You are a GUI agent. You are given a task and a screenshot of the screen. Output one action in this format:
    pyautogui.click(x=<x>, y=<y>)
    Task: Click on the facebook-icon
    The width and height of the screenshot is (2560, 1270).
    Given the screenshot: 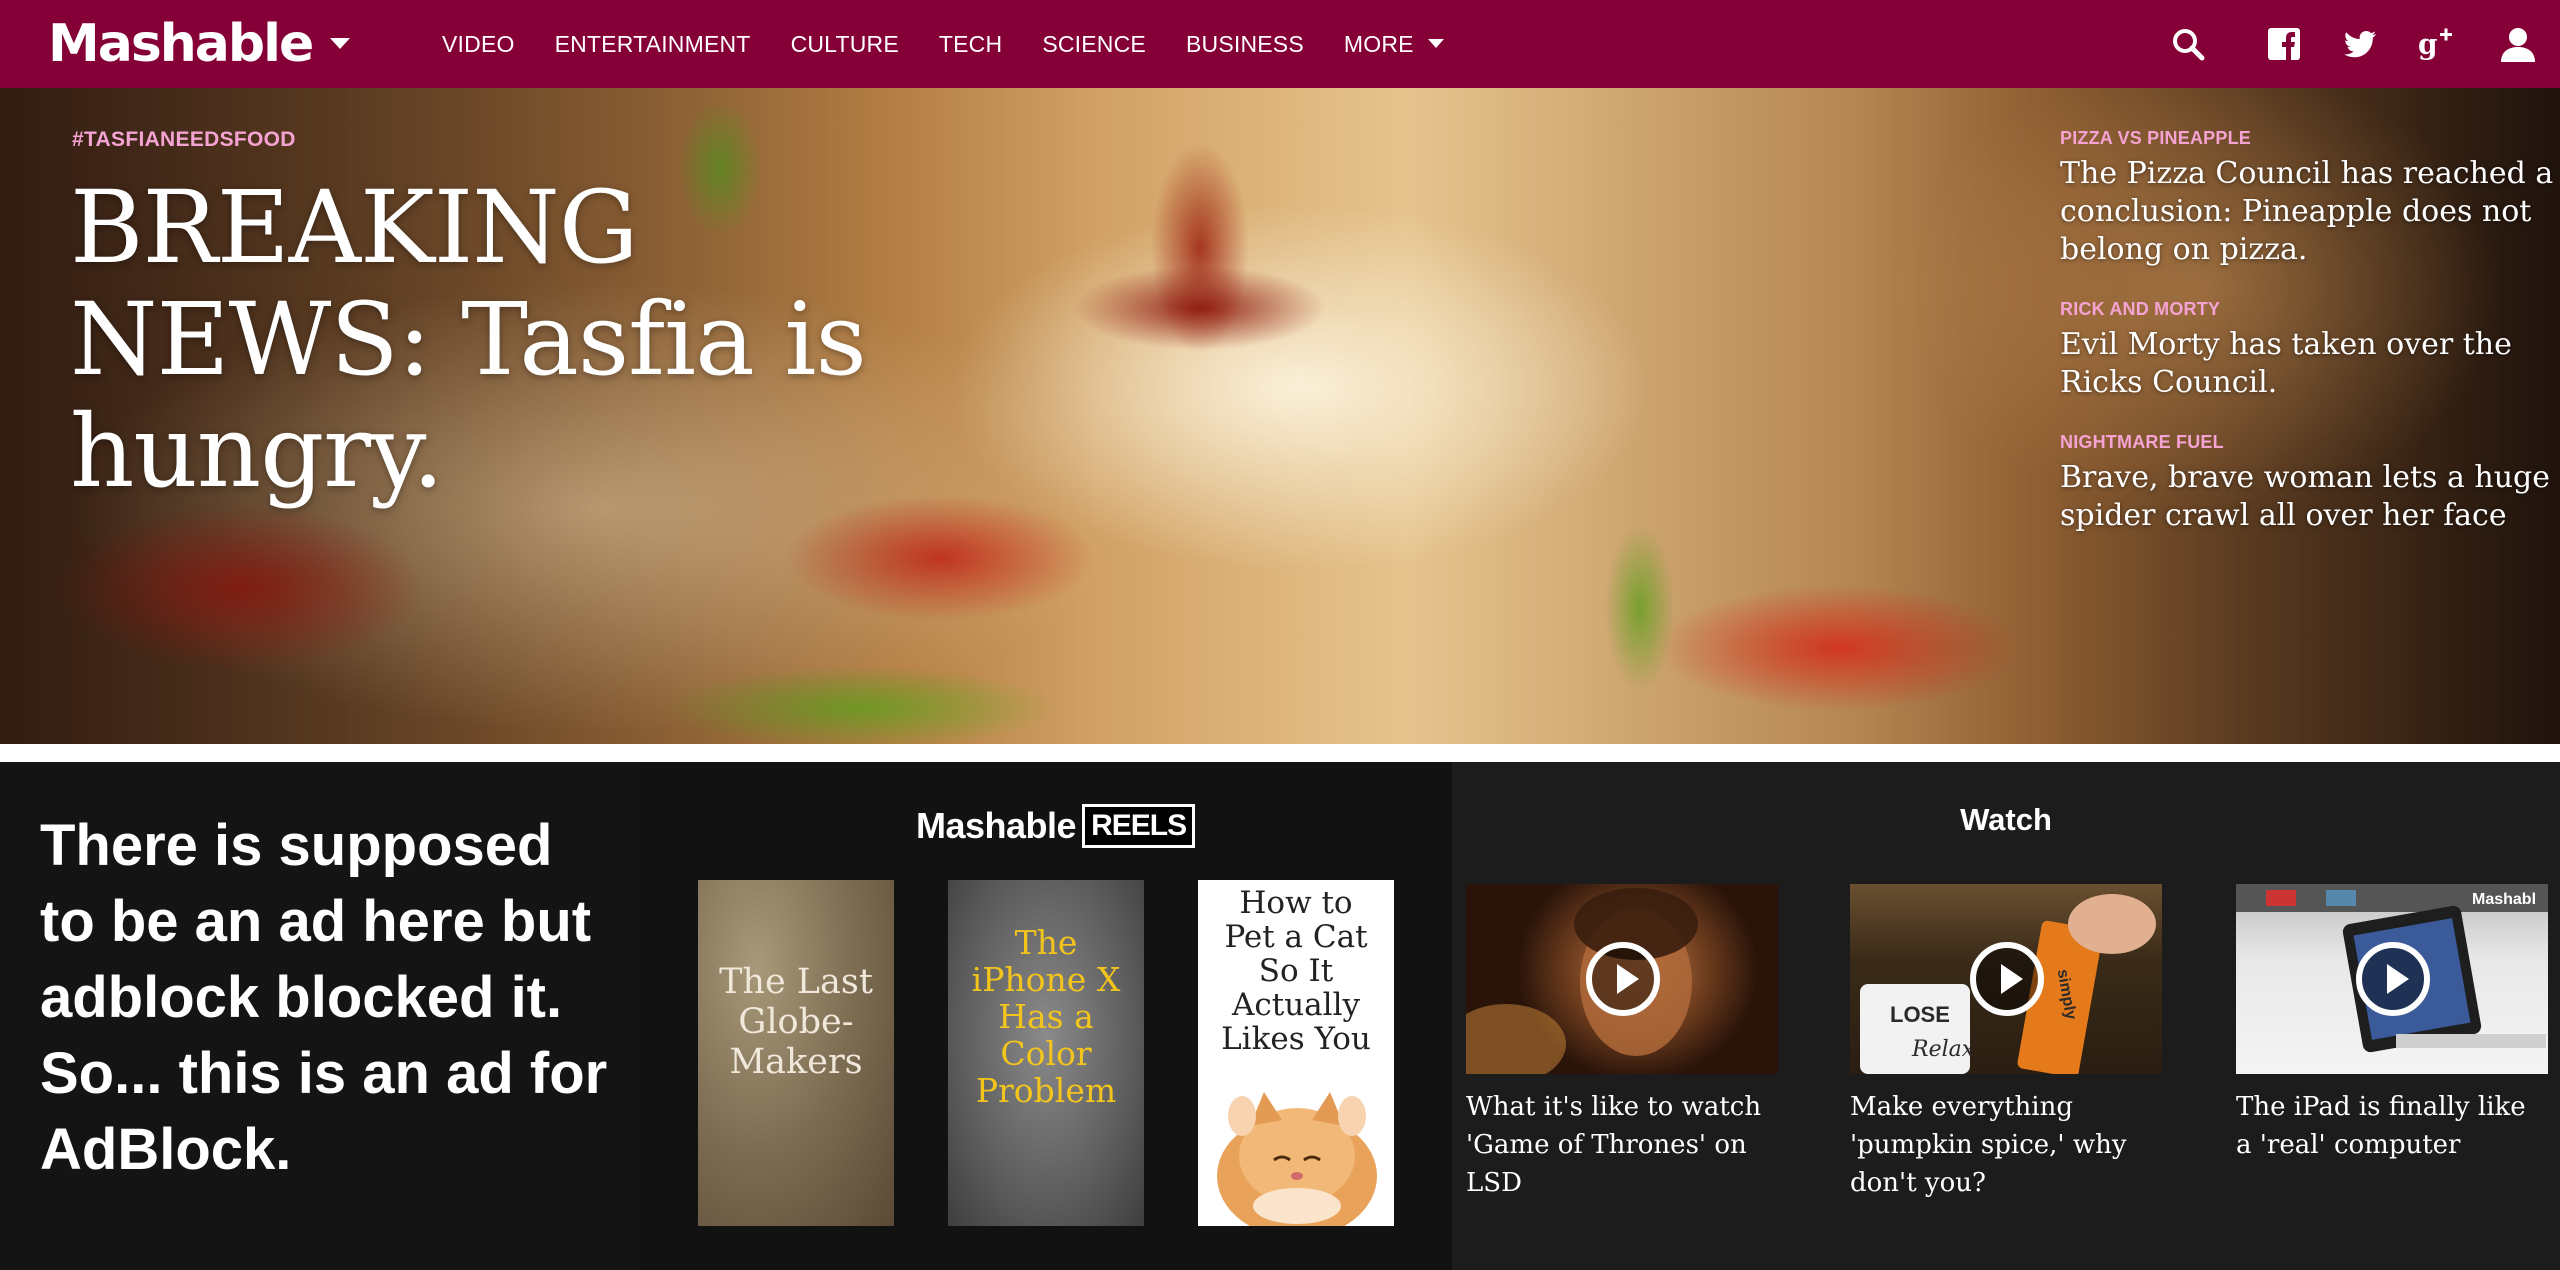 What is the action you would take?
    pyautogui.click(x=2284, y=44)
    